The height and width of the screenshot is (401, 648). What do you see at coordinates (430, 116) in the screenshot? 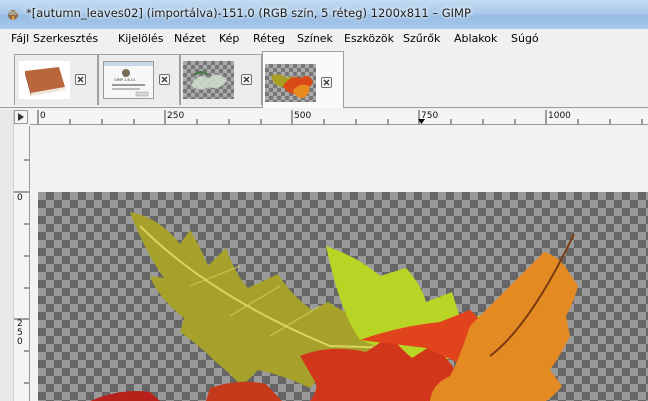
I see `ruler-label: 750` at bounding box center [430, 116].